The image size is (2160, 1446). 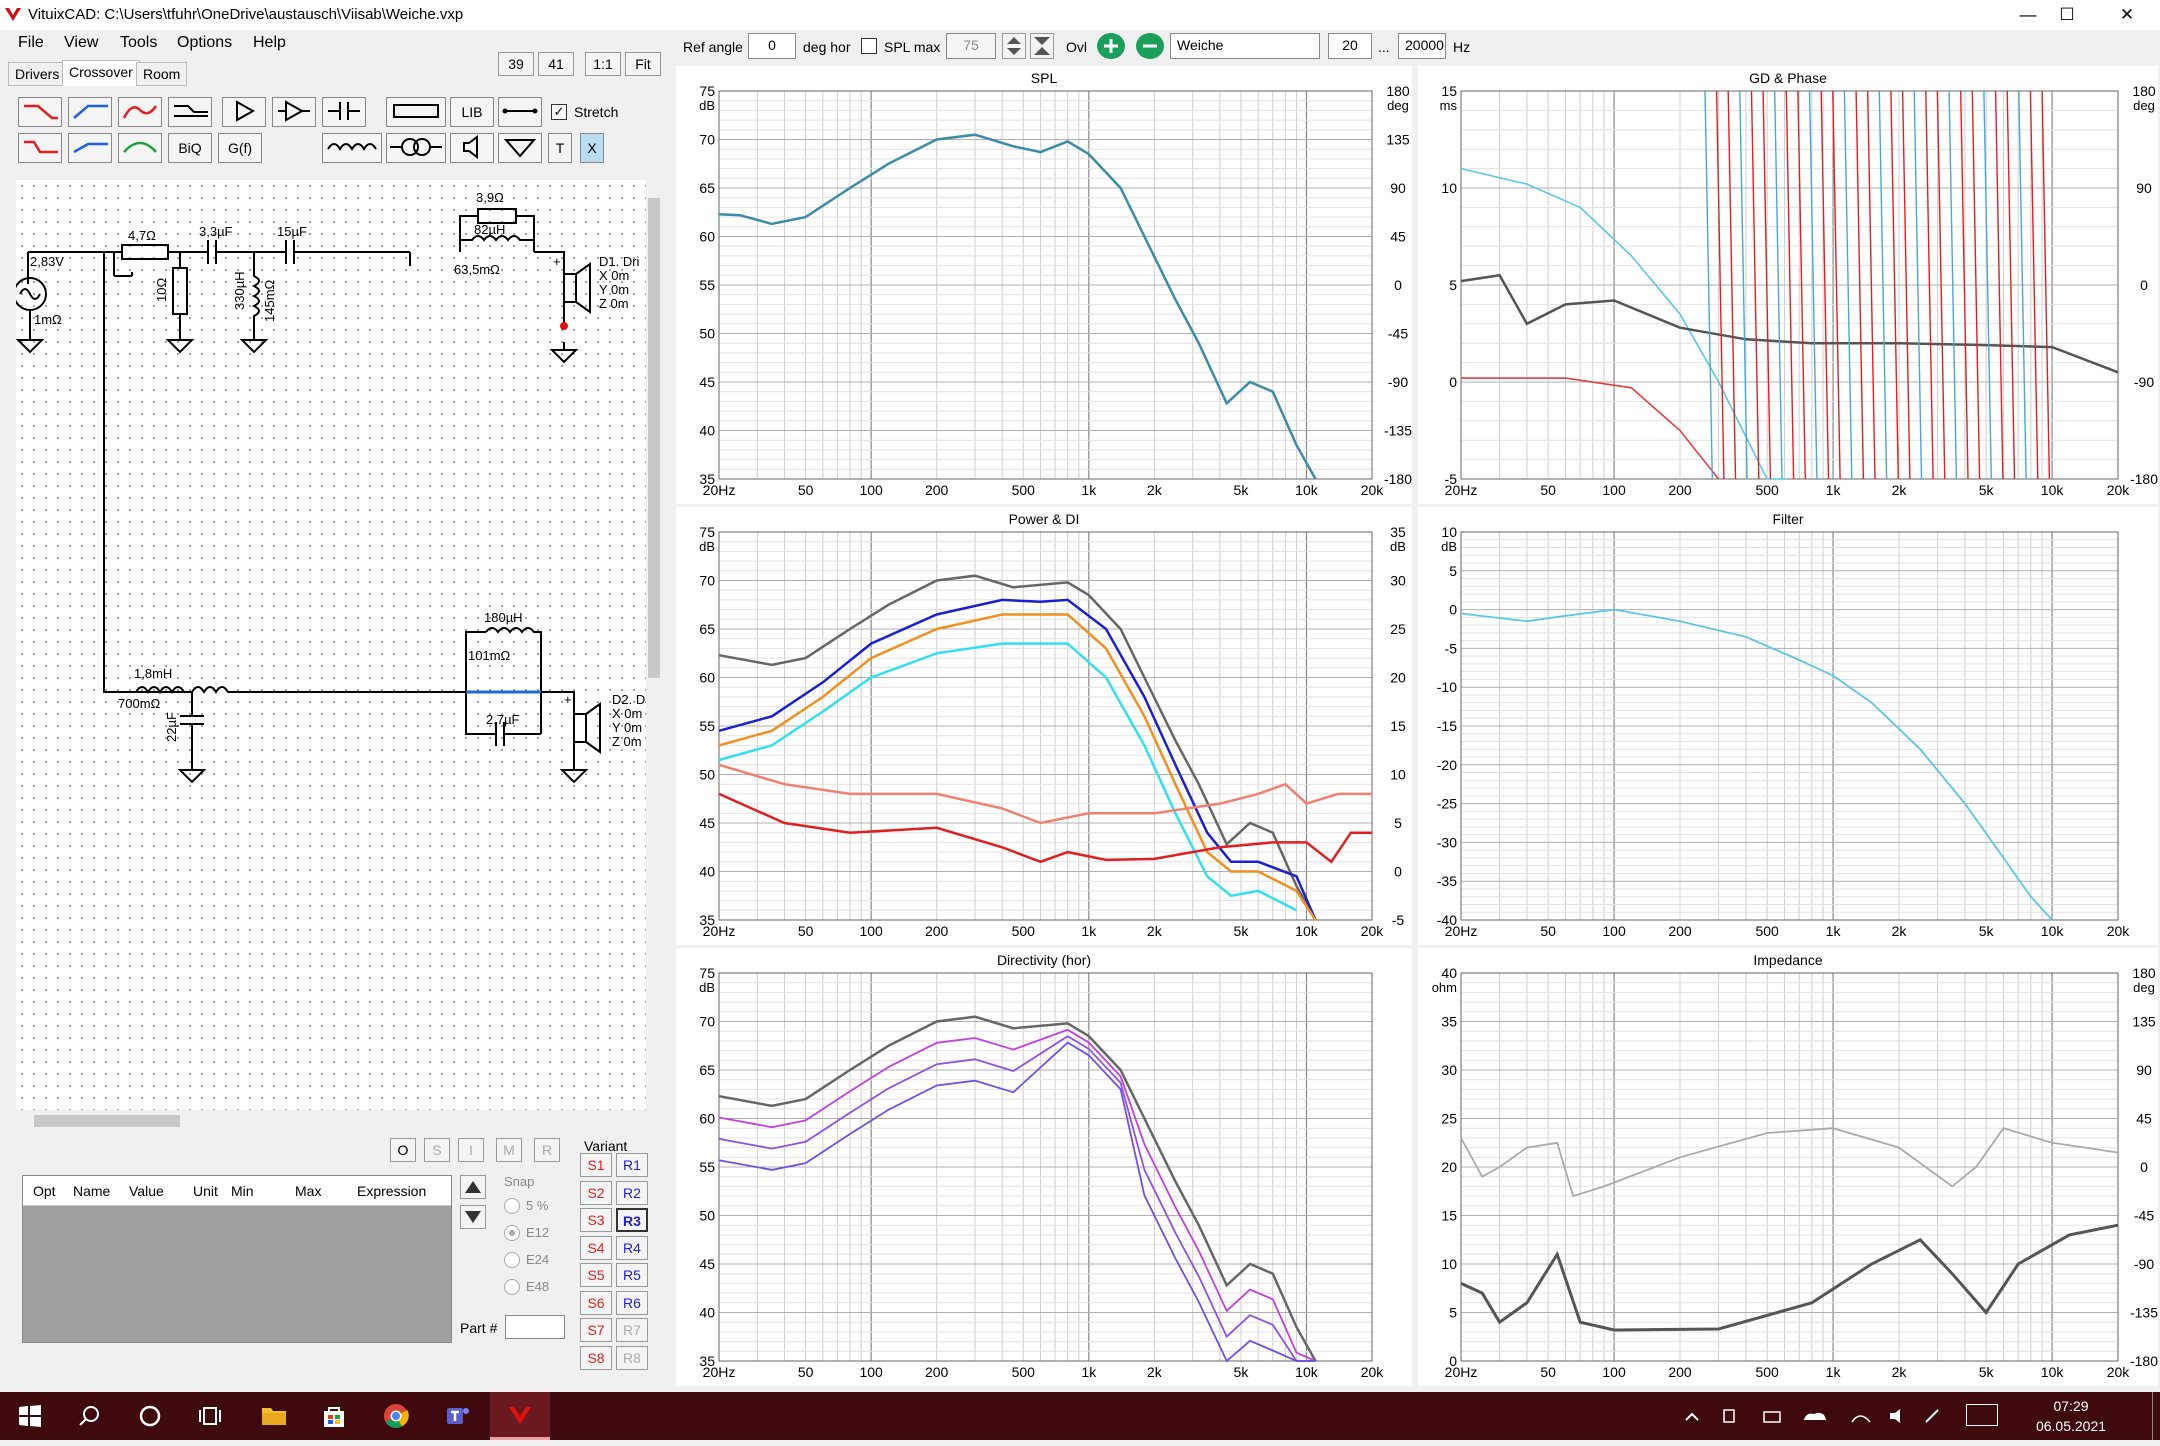 What do you see at coordinates (520, 148) in the screenshot?
I see `ground-tool` at bounding box center [520, 148].